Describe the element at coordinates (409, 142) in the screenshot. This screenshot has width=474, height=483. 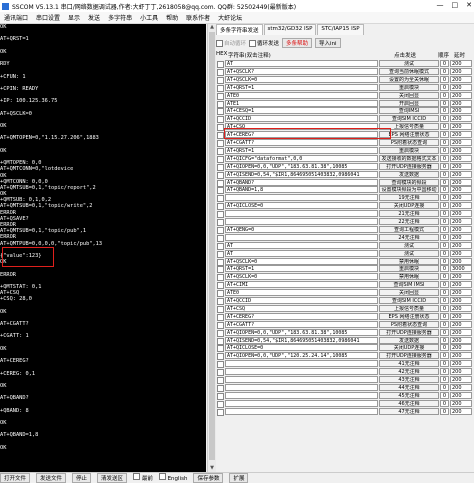
I see `send-button: PS附着状态查询` at that location.